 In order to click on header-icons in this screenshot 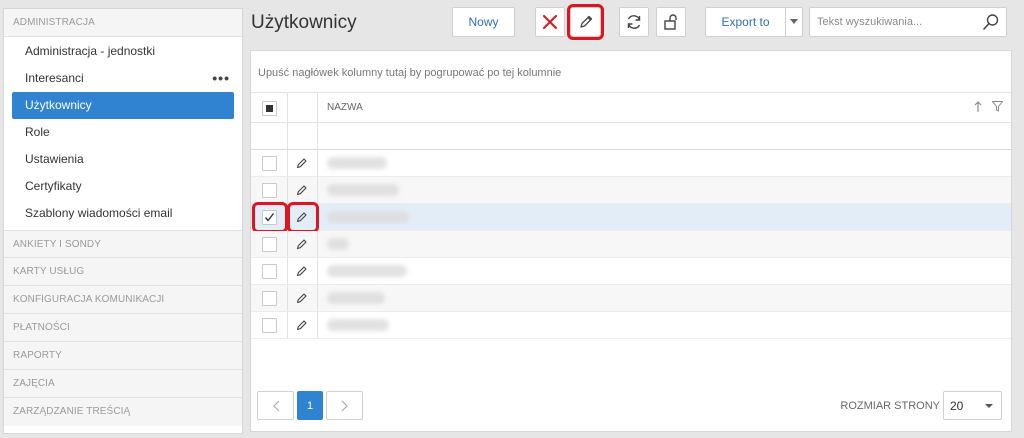, I will do `click(988, 107)`.